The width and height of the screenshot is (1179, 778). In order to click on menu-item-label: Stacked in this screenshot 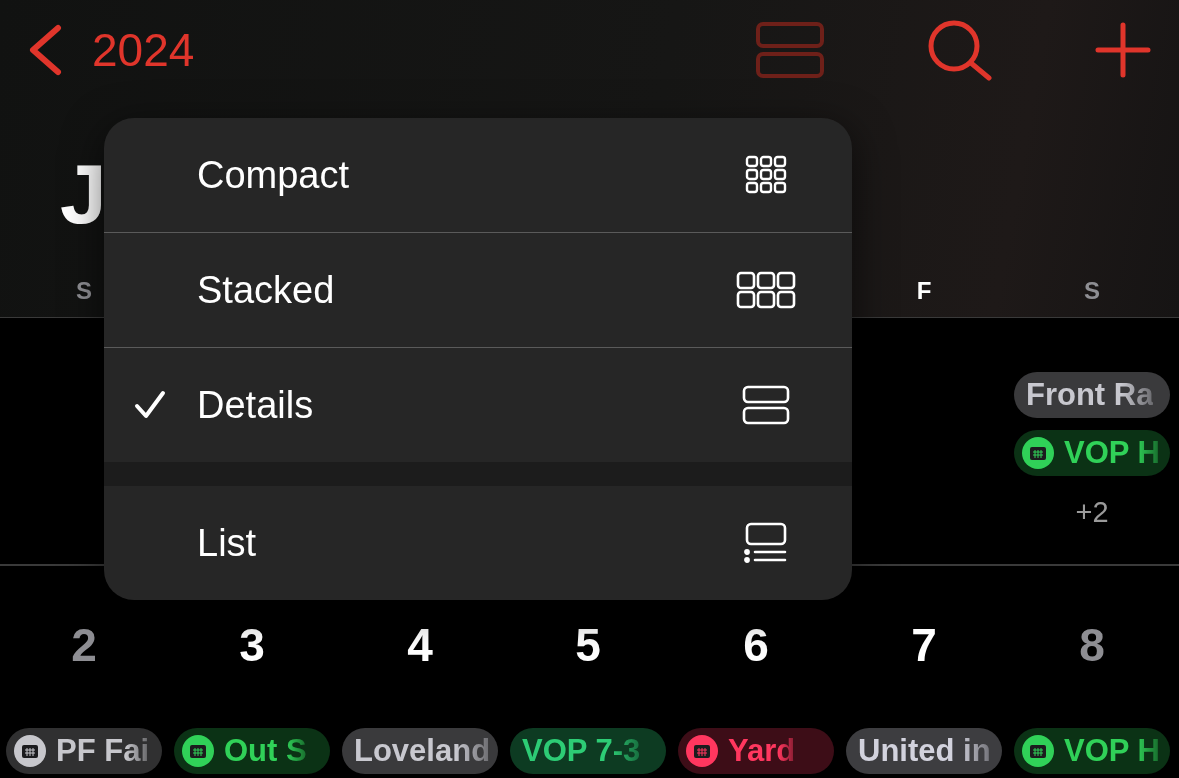, I will do `click(266, 290)`.